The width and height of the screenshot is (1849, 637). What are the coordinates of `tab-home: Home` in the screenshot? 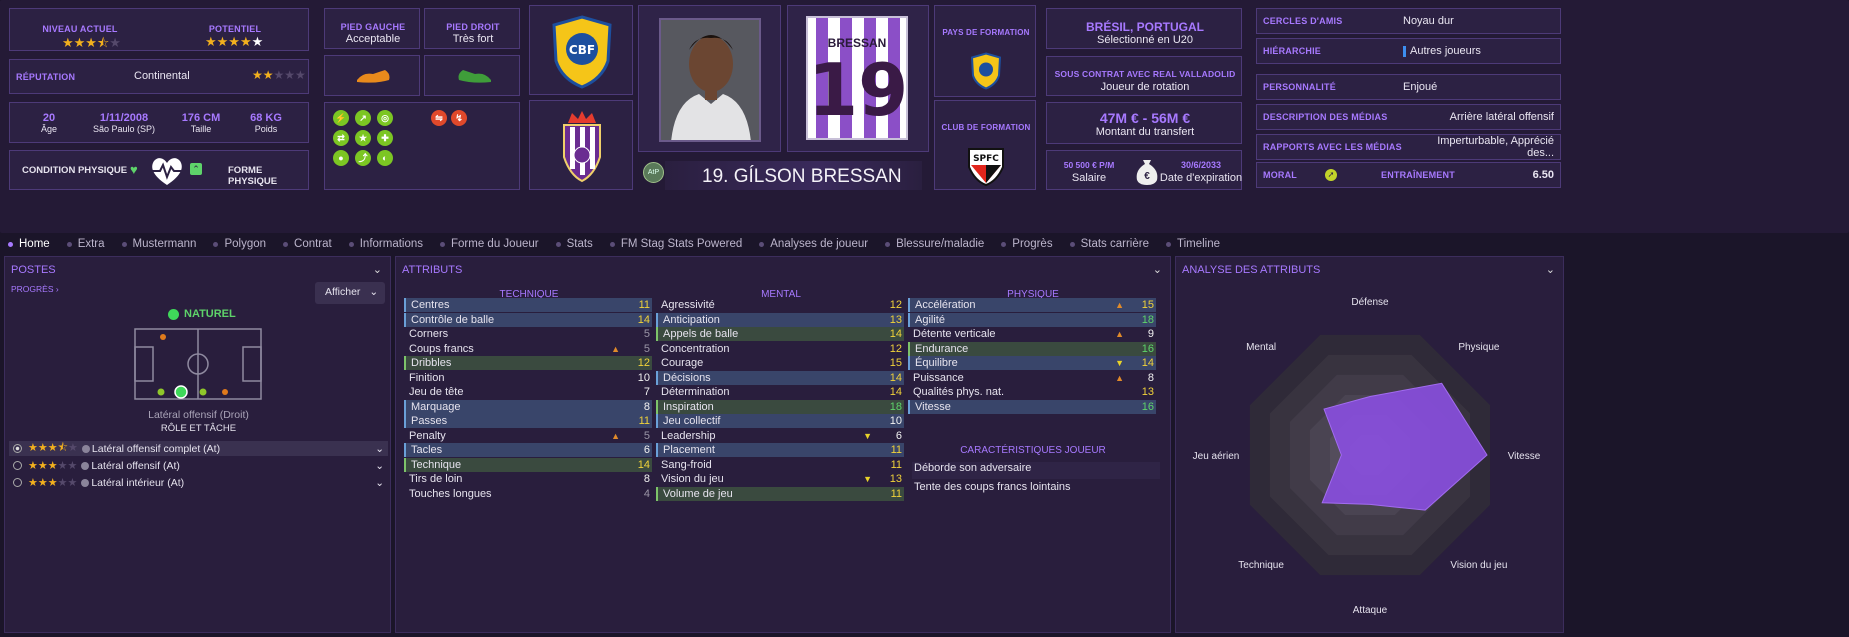 It's located at (29, 244).